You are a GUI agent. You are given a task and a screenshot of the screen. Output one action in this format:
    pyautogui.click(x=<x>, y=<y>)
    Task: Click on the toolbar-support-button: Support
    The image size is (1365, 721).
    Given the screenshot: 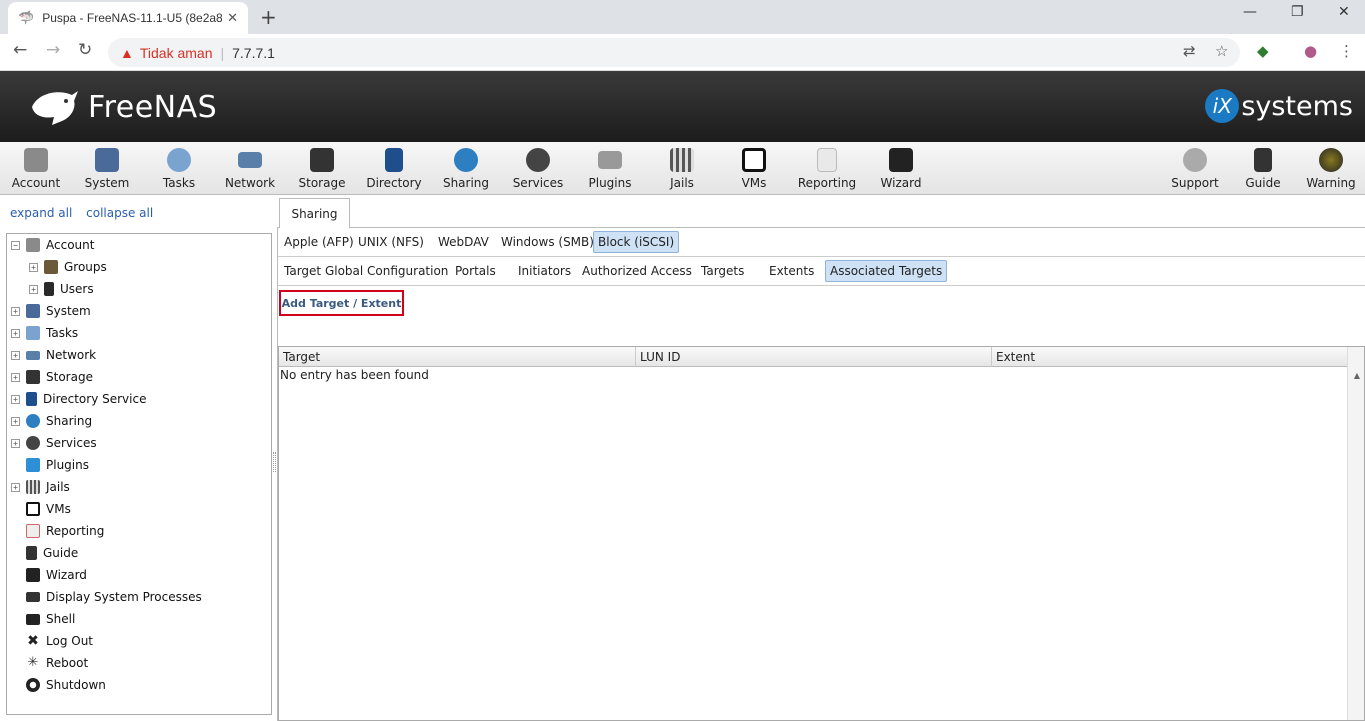 What is the action you would take?
    pyautogui.click(x=1195, y=169)
    